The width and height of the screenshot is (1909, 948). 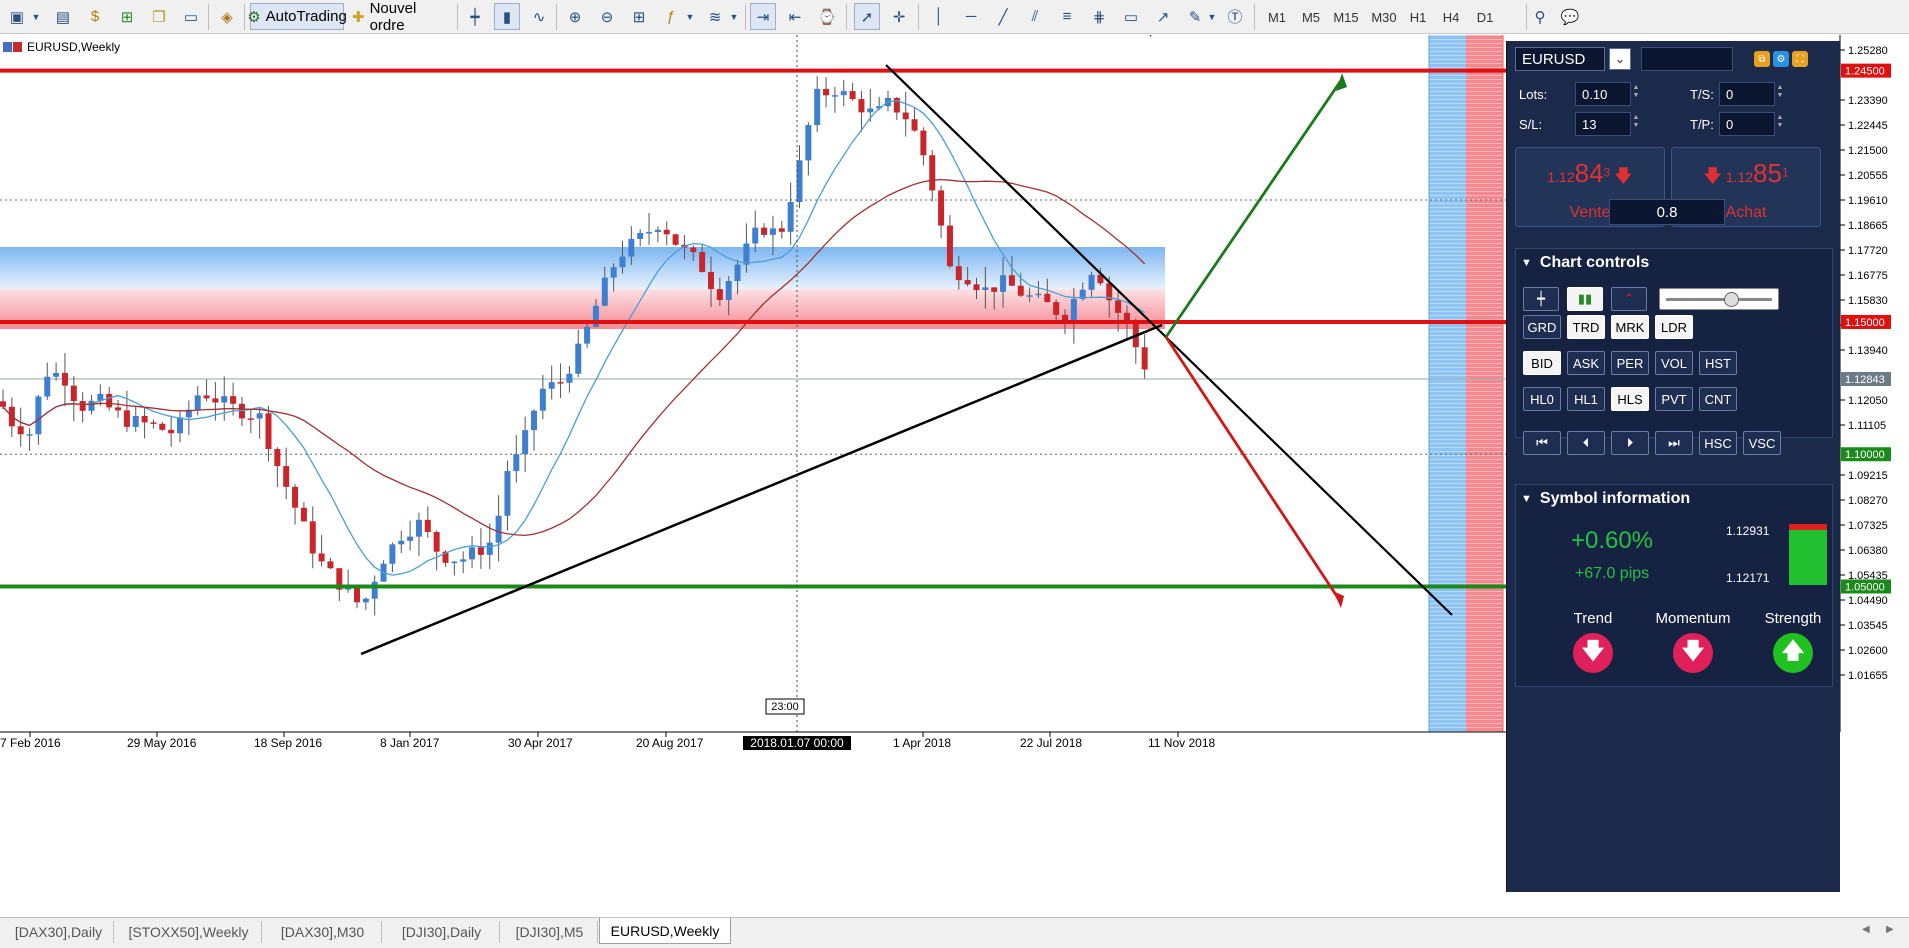 What do you see at coordinates (1762, 443) in the screenshot?
I see `vsc-button: VSC` at bounding box center [1762, 443].